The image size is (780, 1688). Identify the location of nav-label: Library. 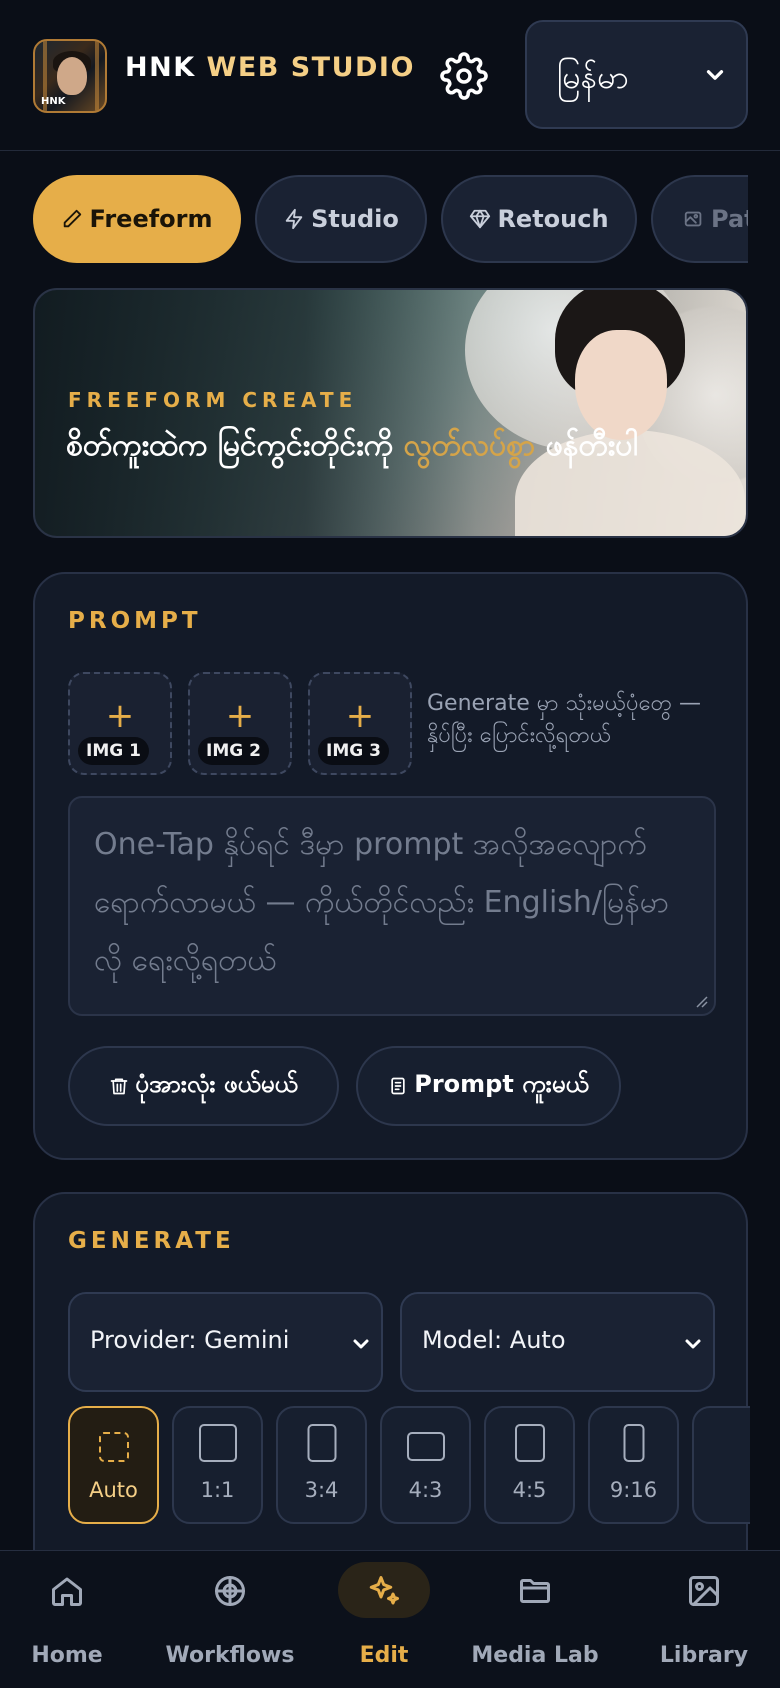
(704, 1655).